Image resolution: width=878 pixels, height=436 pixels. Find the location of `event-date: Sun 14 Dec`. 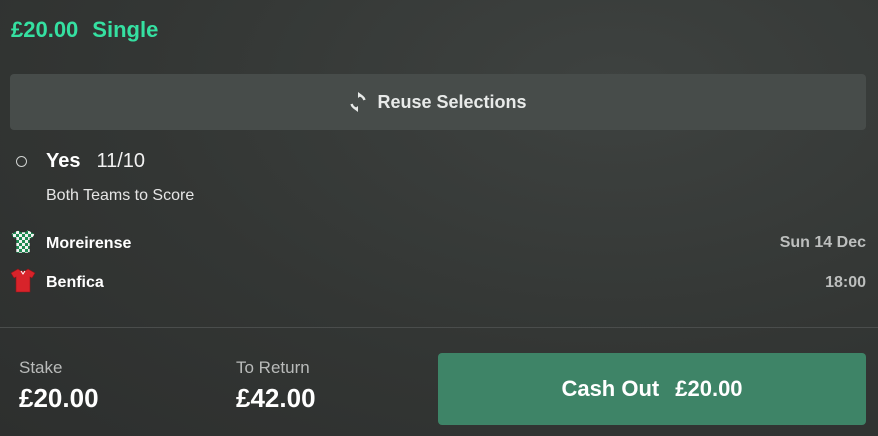

event-date: Sun 14 Dec is located at coordinates (822, 242).